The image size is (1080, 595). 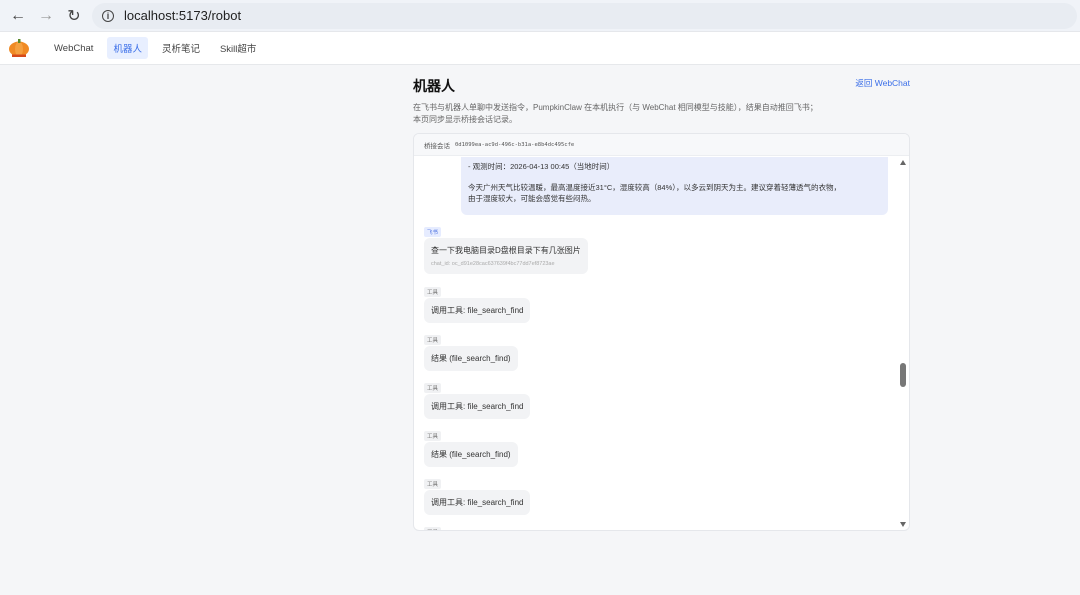 What do you see at coordinates (74, 16) in the screenshot?
I see `reload-icon: ↻` at bounding box center [74, 16].